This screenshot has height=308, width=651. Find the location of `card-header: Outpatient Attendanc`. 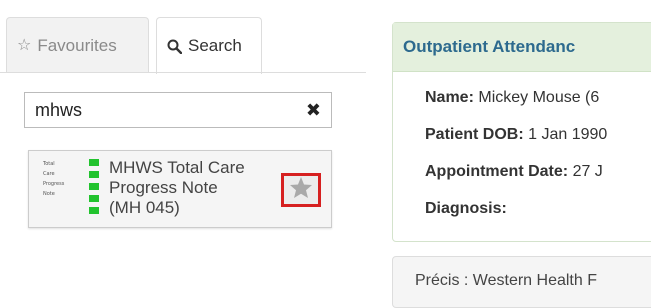

card-header: Outpatient Attendanc is located at coordinates (522, 47).